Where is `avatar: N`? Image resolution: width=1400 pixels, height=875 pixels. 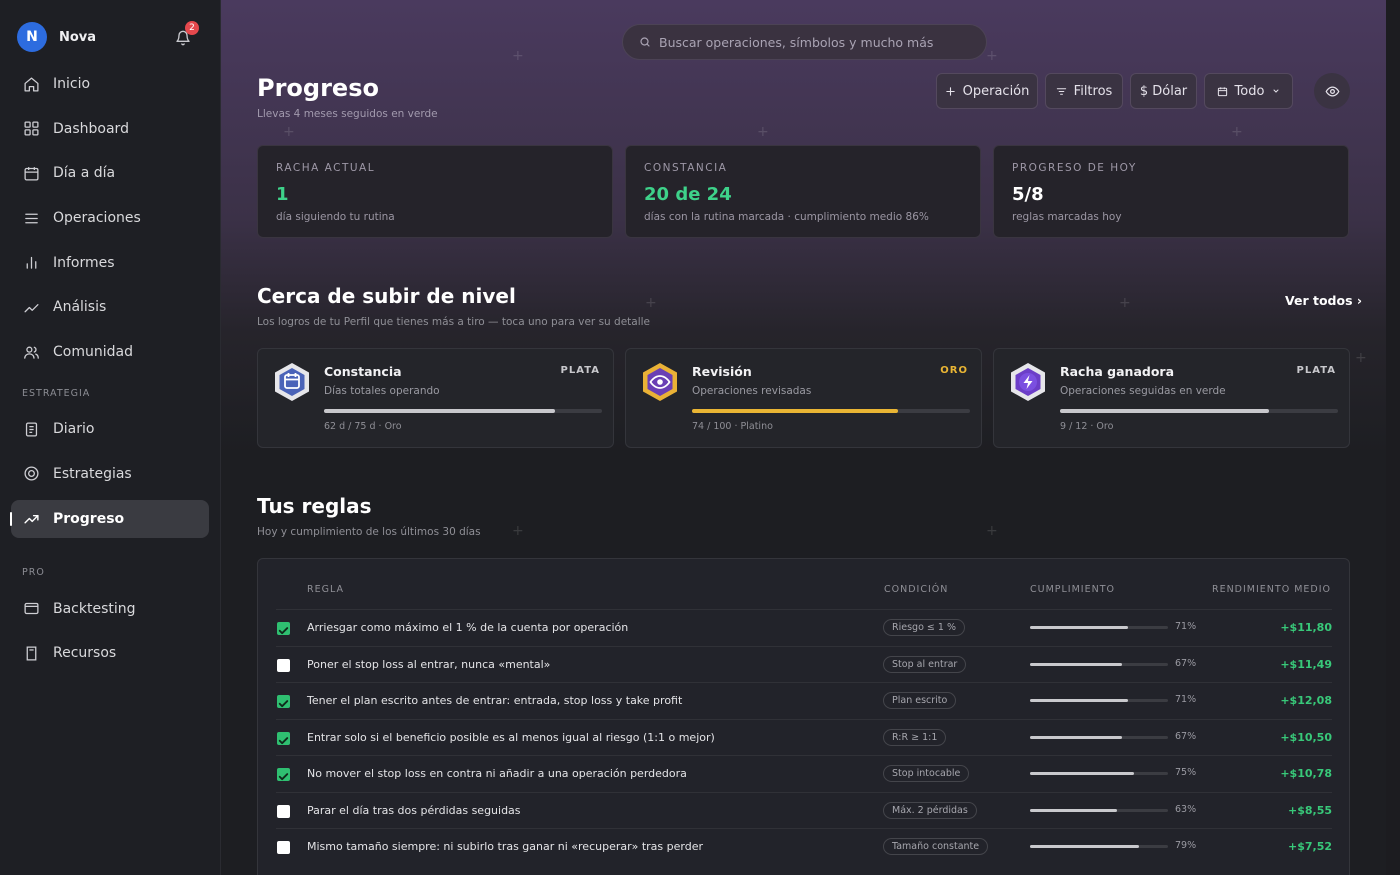 avatar: N is located at coordinates (32, 37).